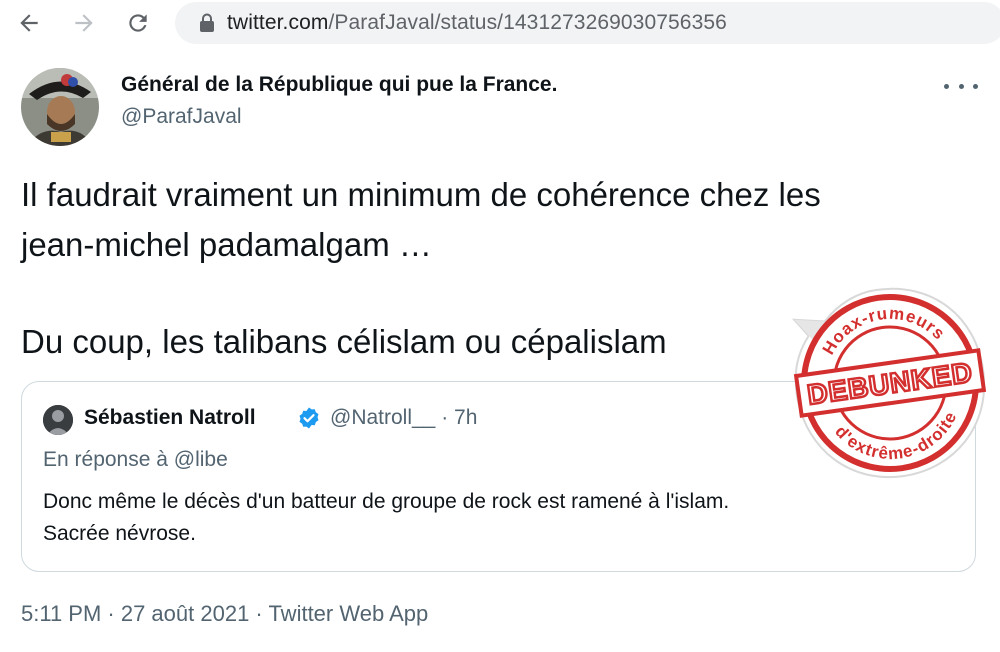 The width and height of the screenshot is (1000, 652). I want to click on more-options-button, so click(961, 86).